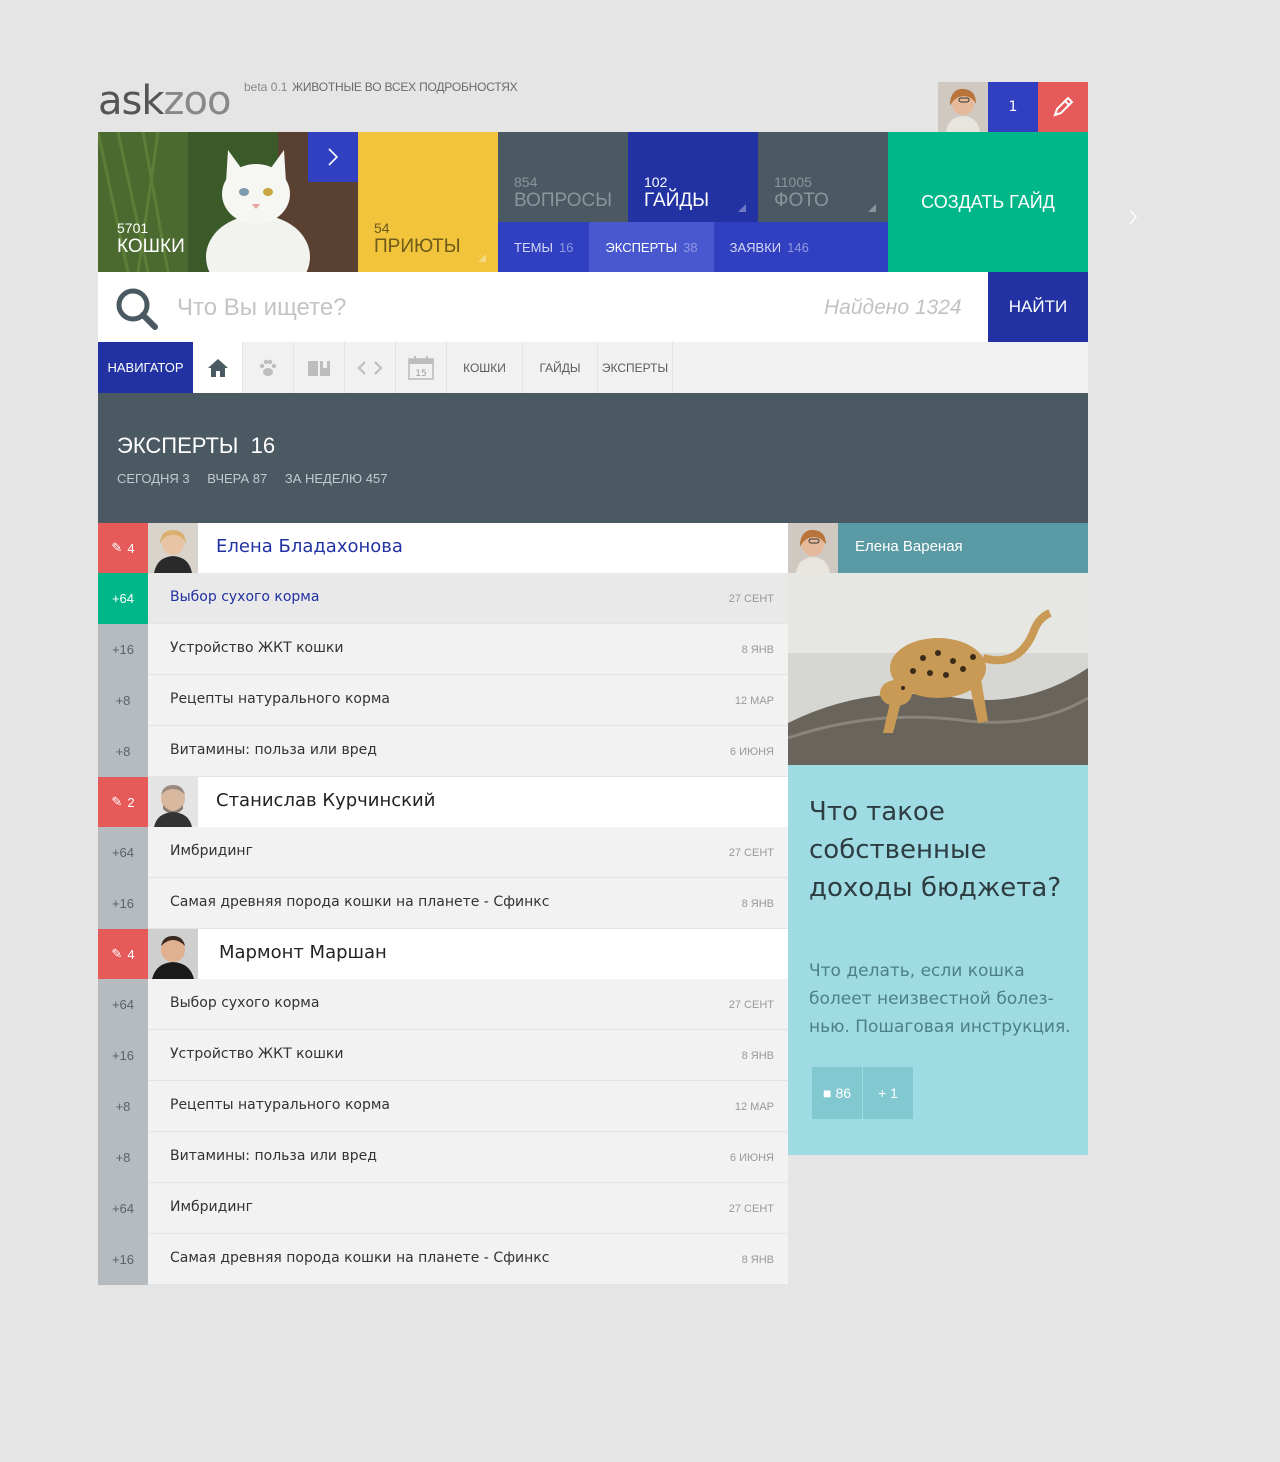  I want to click on guides-count: 102, so click(656, 182).